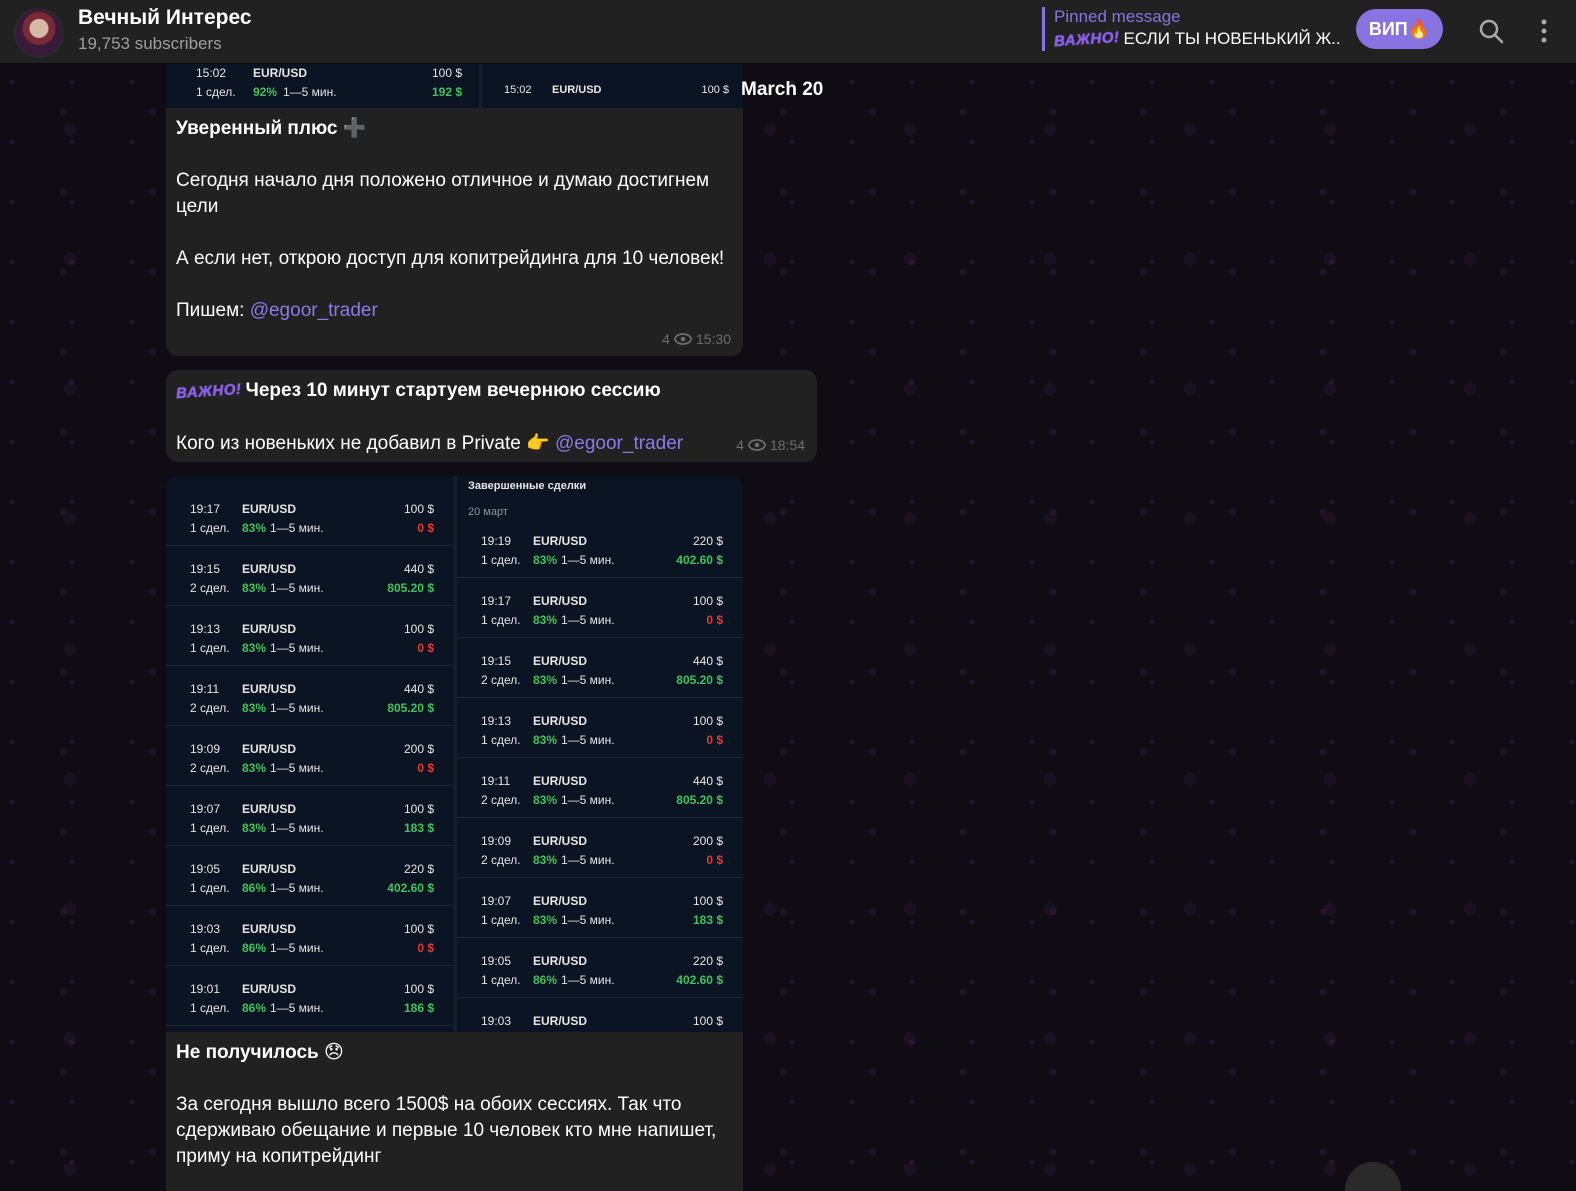  I want to click on channel-title: Вечный Интерес, so click(165, 18).